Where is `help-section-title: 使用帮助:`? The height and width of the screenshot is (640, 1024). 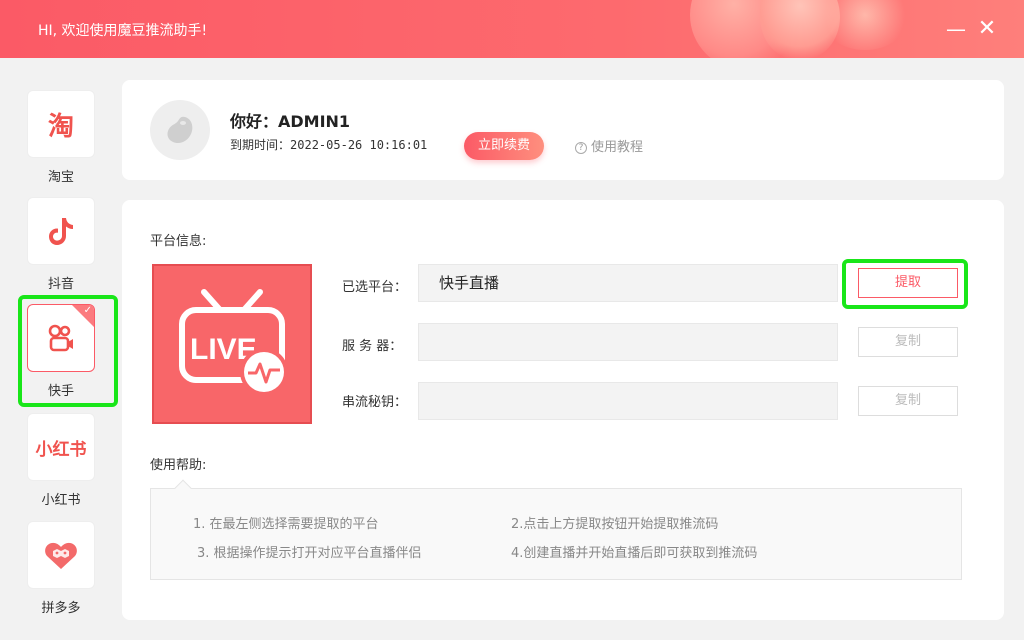
help-section-title: 使用帮助: is located at coordinates (178, 465).